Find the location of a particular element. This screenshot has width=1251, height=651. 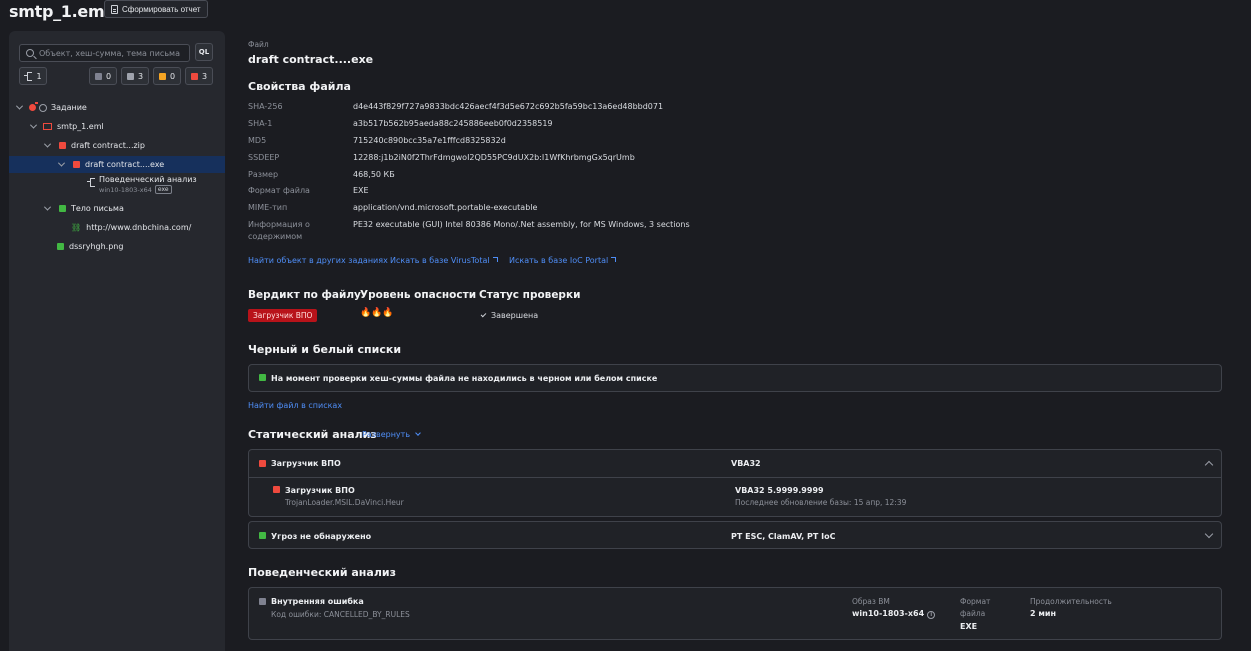

prop-key: SHA-1 is located at coordinates (260, 123).